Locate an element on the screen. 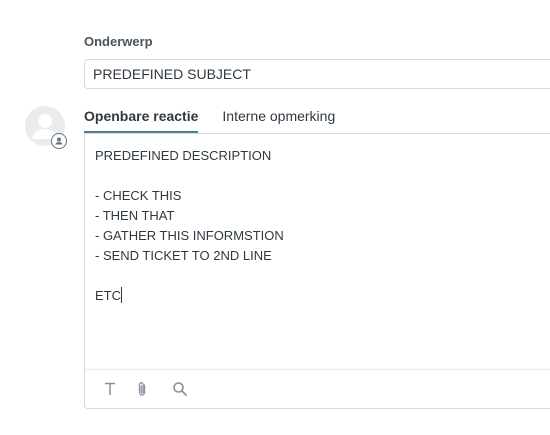 This screenshot has height=435, width=550. comment-line: - THEN THAT is located at coordinates (135, 215).